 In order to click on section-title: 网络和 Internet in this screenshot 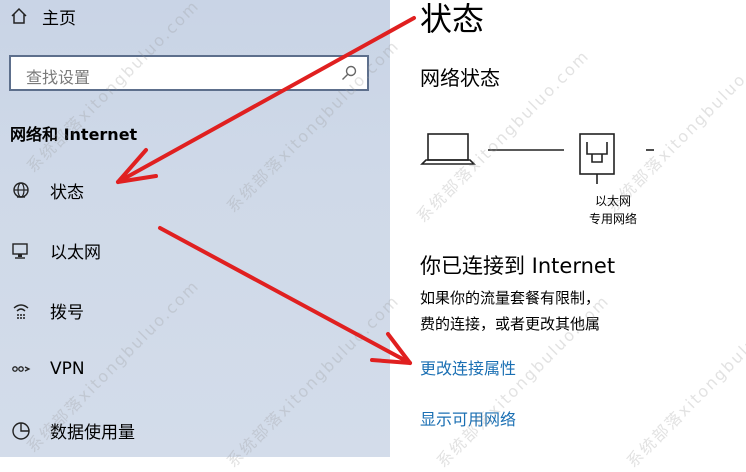, I will do `click(74, 134)`.